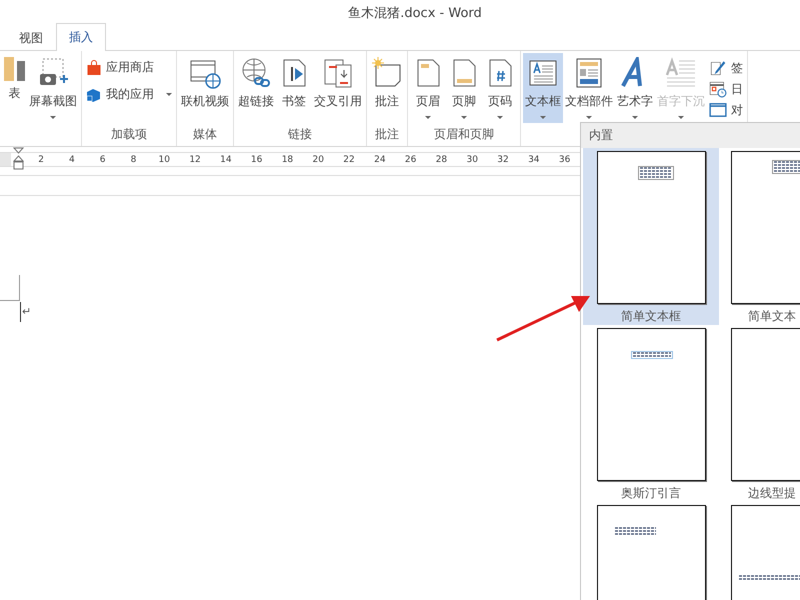 This screenshot has width=800, height=600. Describe the element at coordinates (765, 236) in the screenshot. I see `gallery-item: 简单文本` at that location.